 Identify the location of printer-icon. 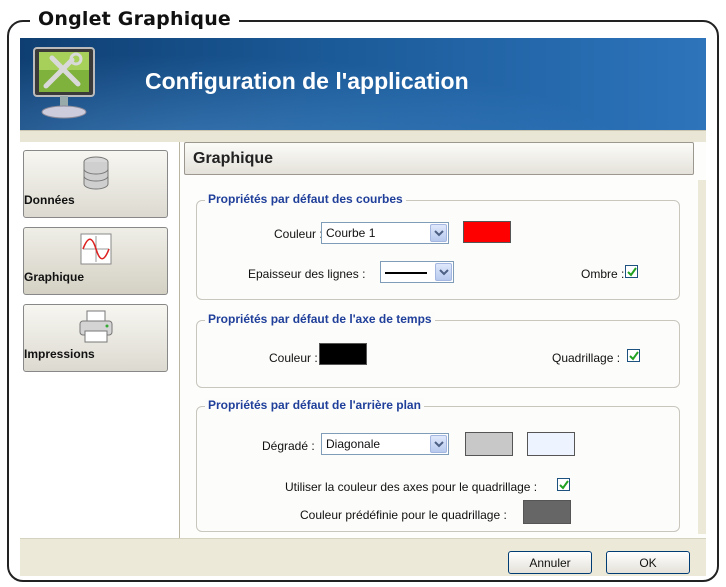
(95, 326).